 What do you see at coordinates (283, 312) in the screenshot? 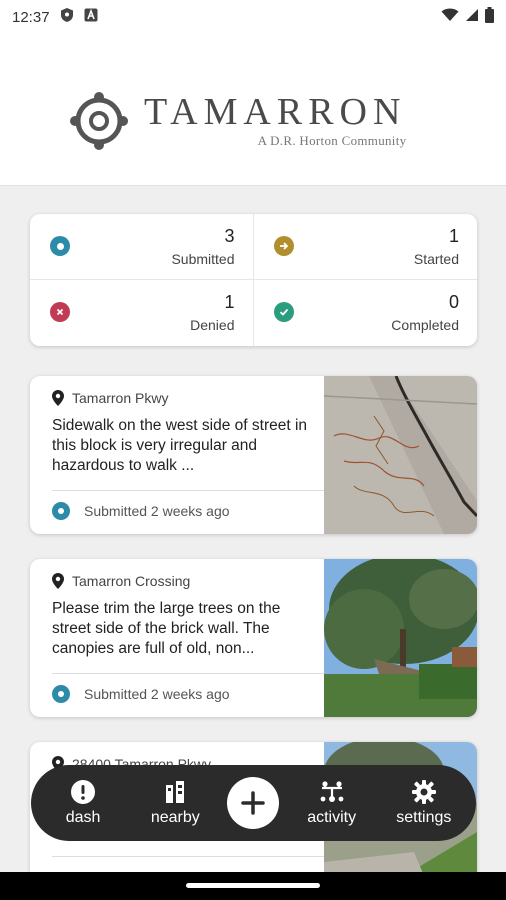
I see `completed-check-icon` at bounding box center [283, 312].